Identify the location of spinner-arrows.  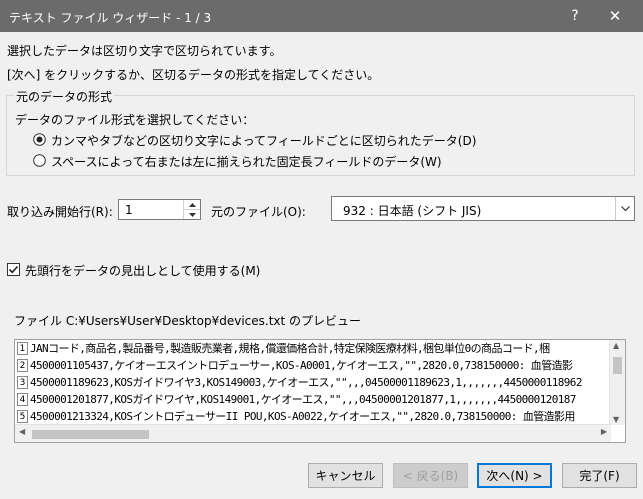
(191, 209).